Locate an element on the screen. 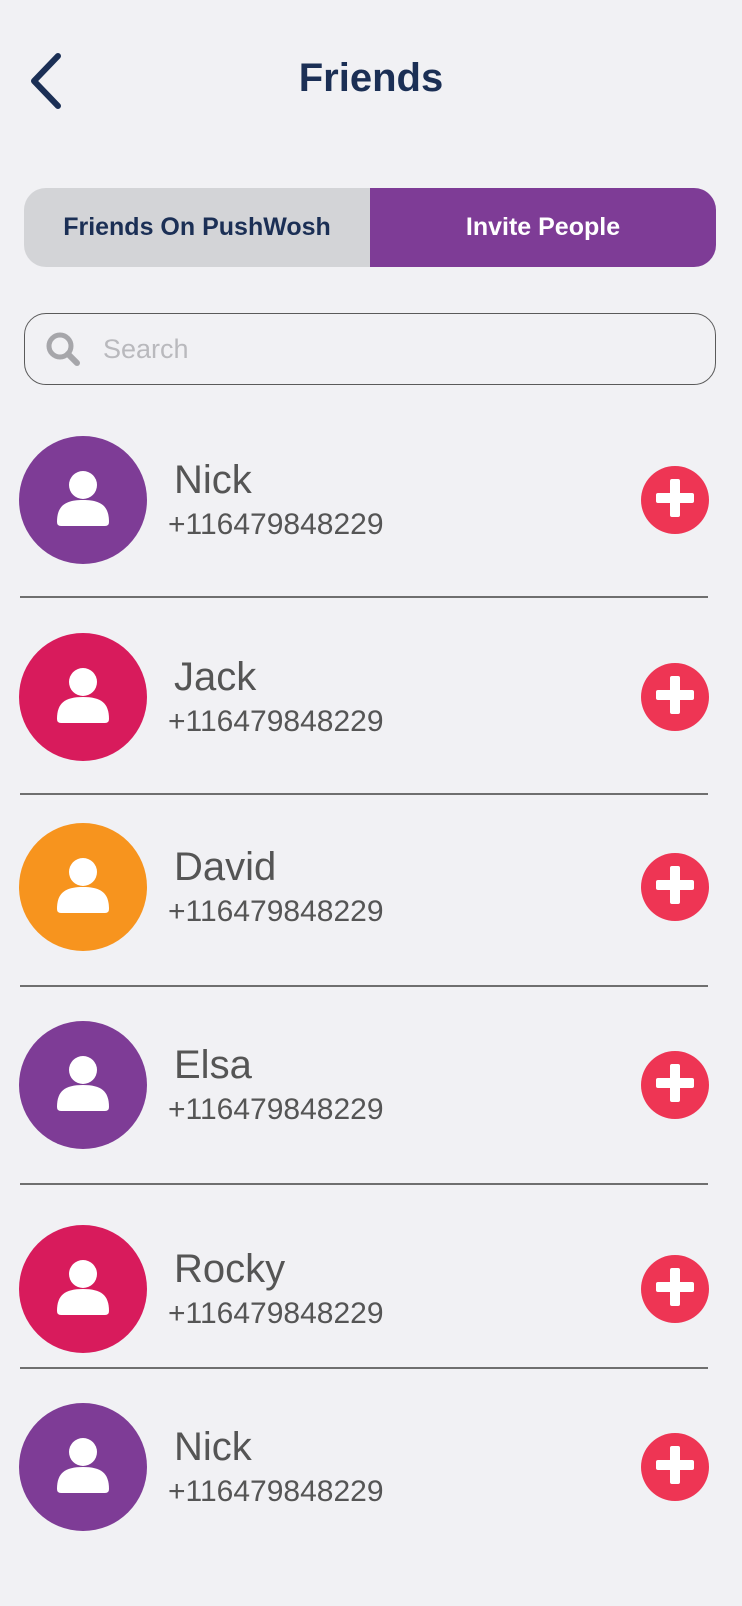 The image size is (742, 1606). search-icon is located at coordinates (63, 349).